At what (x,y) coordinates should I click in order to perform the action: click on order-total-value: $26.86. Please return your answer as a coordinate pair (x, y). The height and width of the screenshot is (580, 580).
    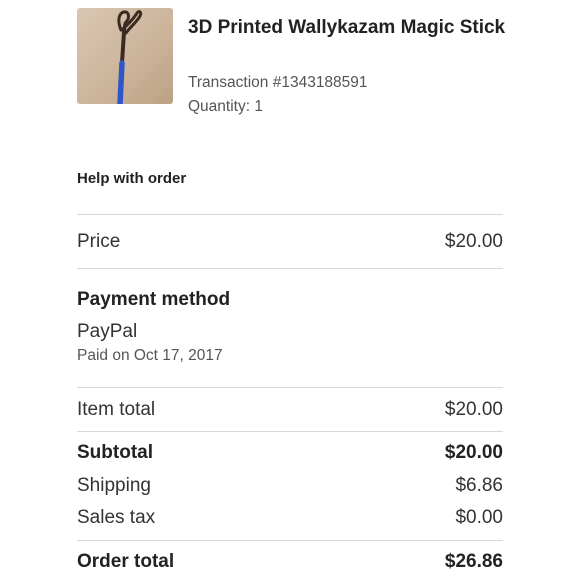
    Looking at the image, I should click on (473, 561).